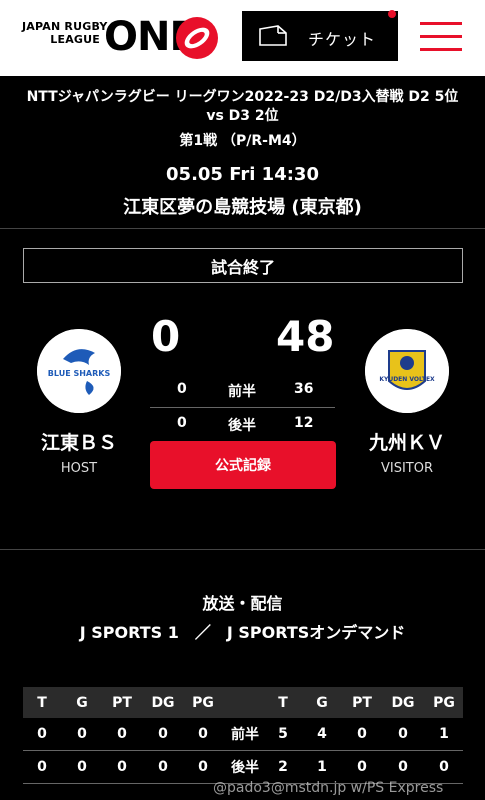  I want to click on first-half-label: 前半, so click(242, 392).